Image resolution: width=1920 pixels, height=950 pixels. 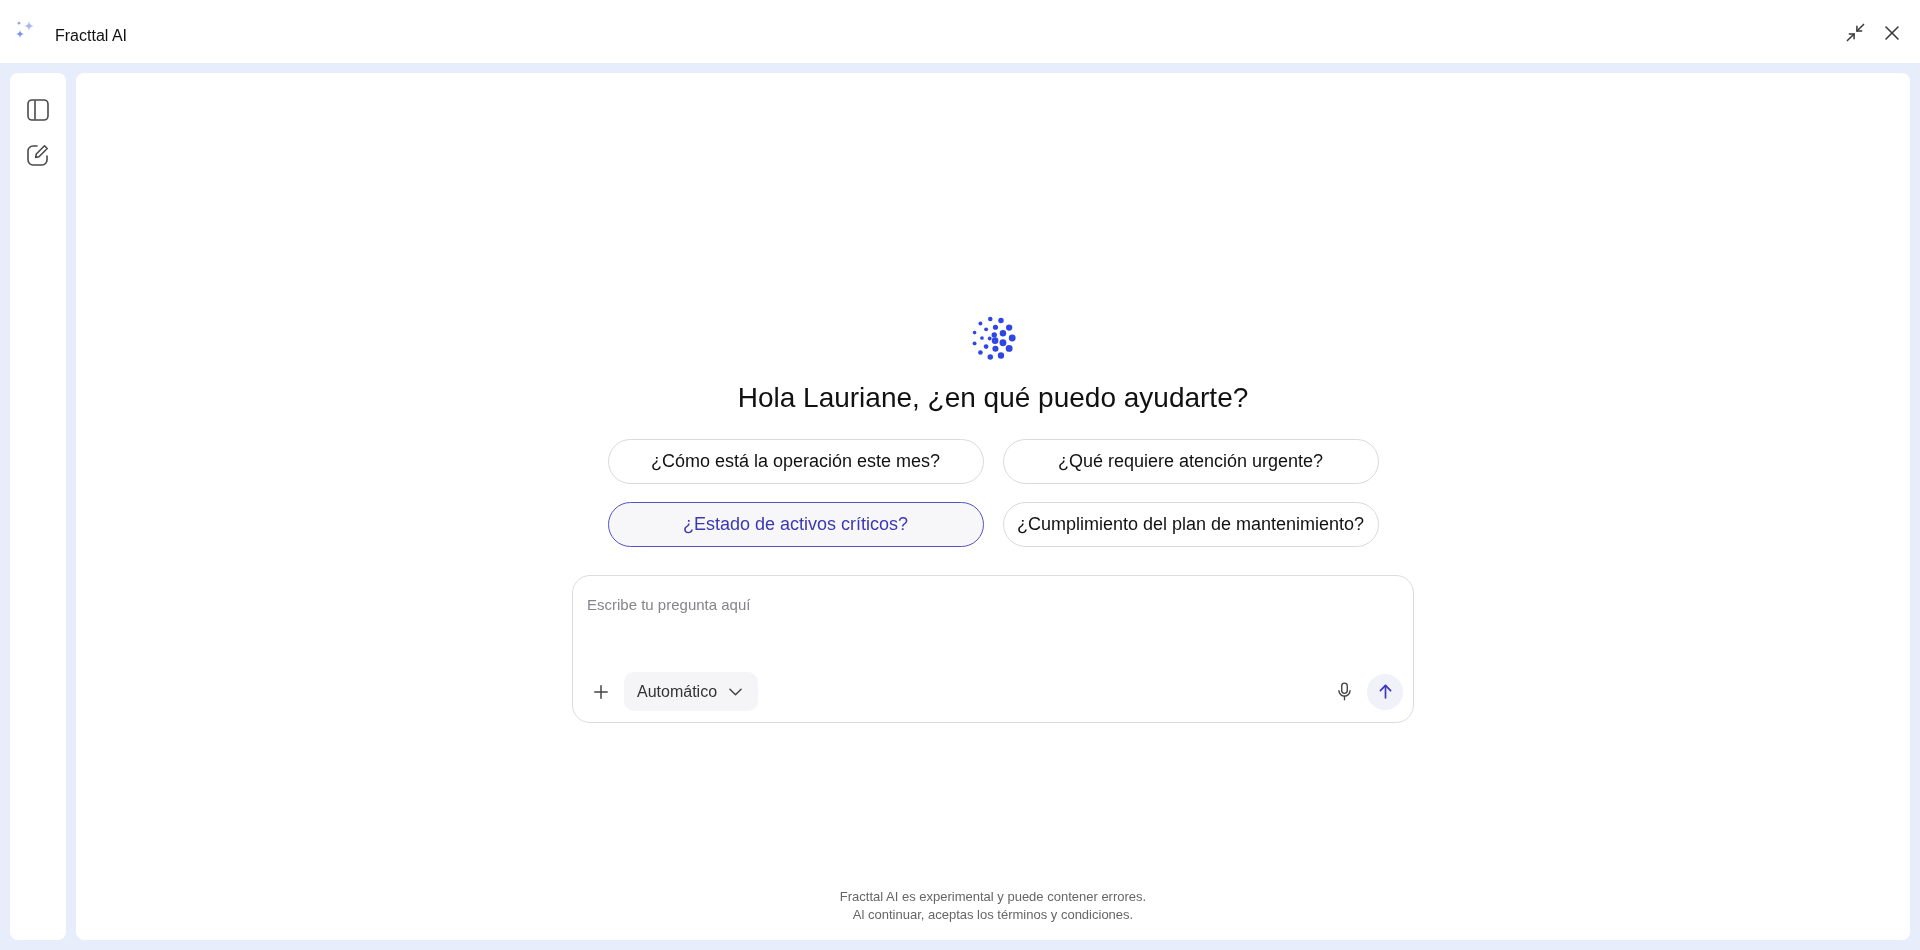 I want to click on suggestion-chip: ¿Cumplimiento del plan de mantenimiento?, so click(x=1190, y=524).